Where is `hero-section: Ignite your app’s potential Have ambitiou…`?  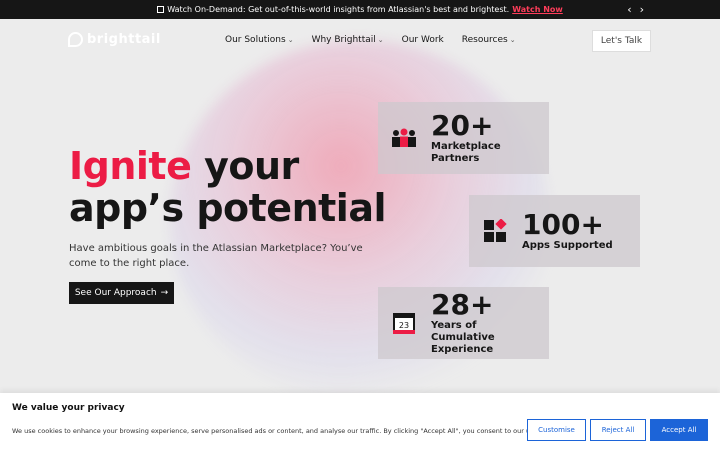
hero-section: Ignite your app’s potential Have ambitiou… is located at coordinates (227, 208).